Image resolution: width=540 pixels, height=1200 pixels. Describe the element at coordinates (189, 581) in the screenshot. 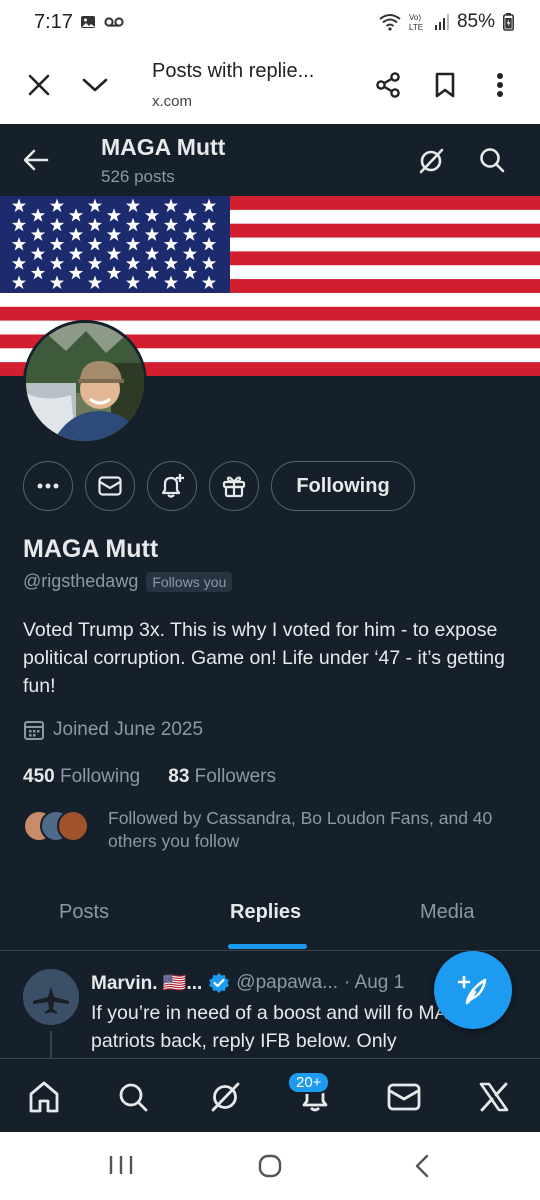

I see `follows-you-badge: Follows you` at that location.